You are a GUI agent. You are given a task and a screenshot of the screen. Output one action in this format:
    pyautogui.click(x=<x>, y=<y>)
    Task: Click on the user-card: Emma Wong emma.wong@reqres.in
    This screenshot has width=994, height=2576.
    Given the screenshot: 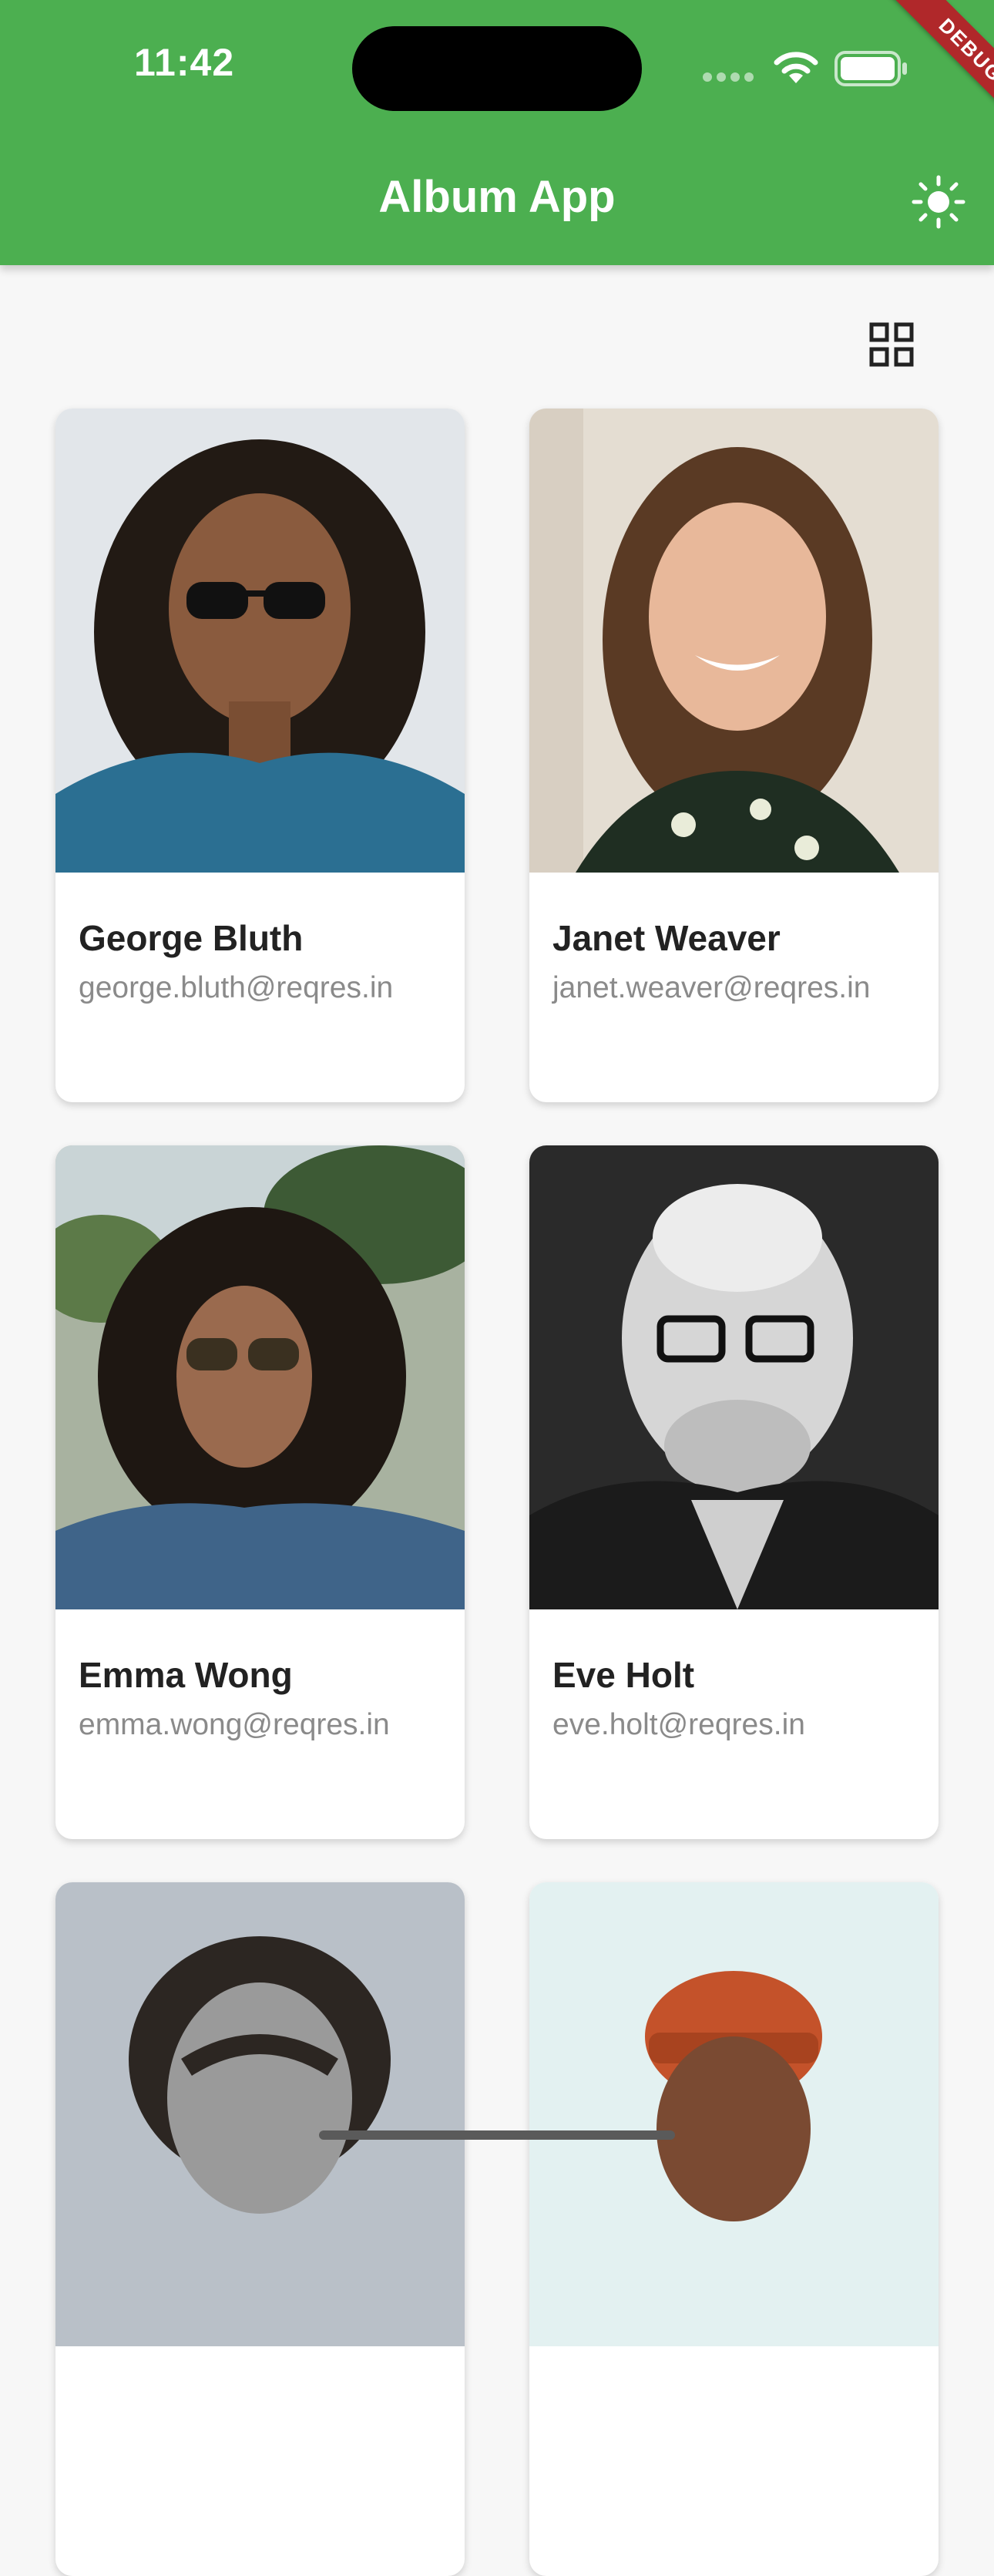 What is the action you would take?
    pyautogui.click(x=260, y=1492)
    